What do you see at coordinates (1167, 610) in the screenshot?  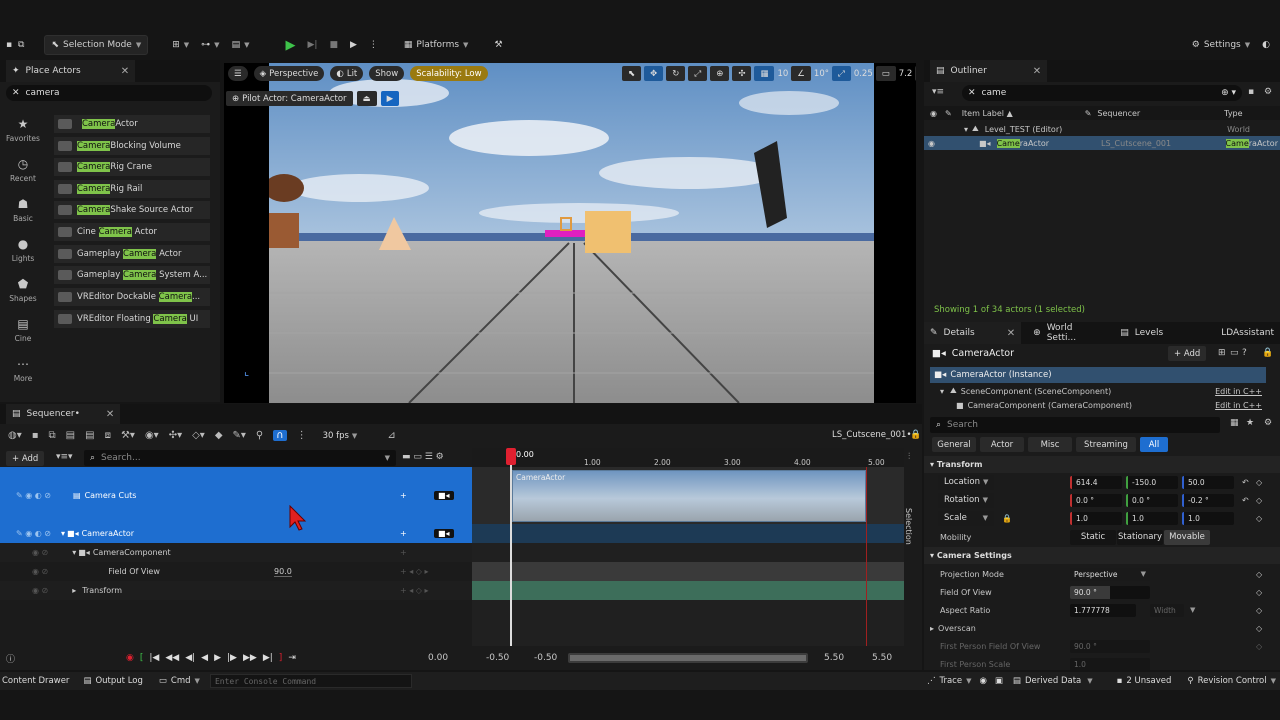 I see `aspect-width-dropdown: Width` at bounding box center [1167, 610].